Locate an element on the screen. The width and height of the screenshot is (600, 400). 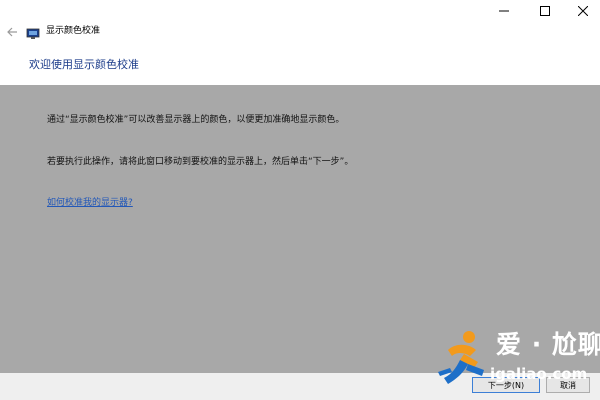
close-icon is located at coordinates (583, 11).